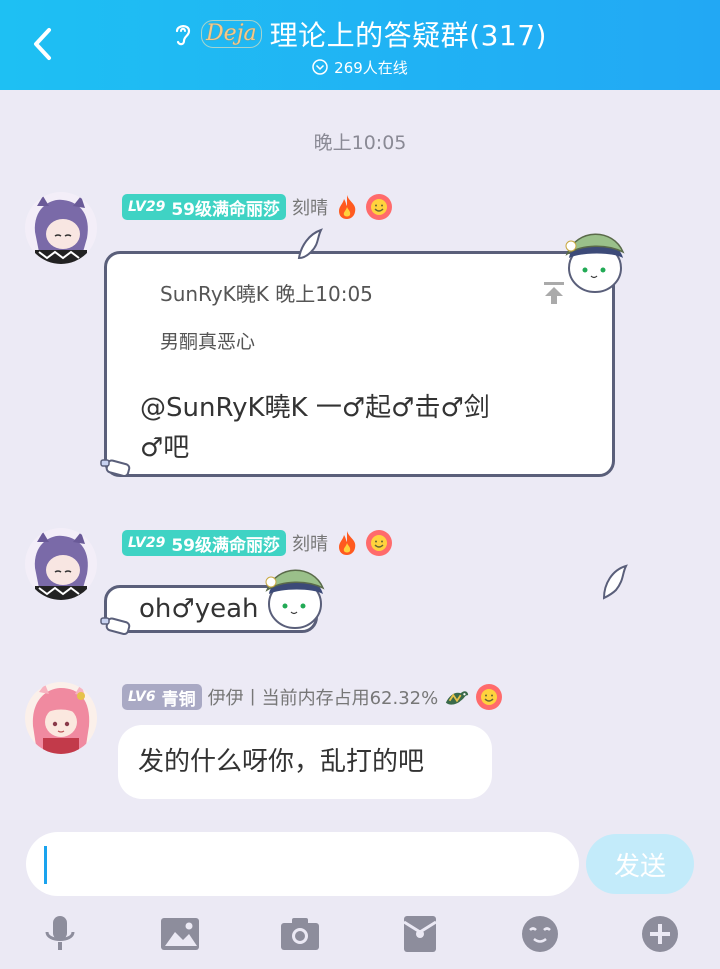 This screenshot has width=720, height=969. What do you see at coordinates (315, 408) in the screenshot?
I see `message-text-line-1: @SunRyK曉K 一♂起♂击♂剑` at bounding box center [315, 408].